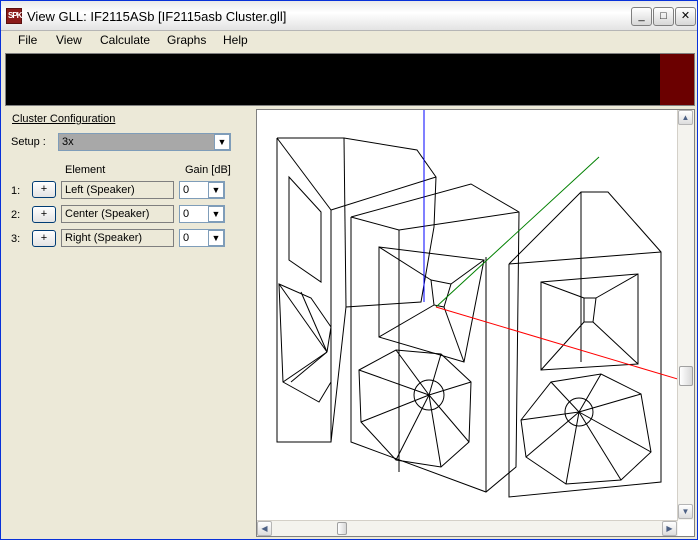 The width and height of the screenshot is (698, 540). I want to click on row-number: 3:, so click(16, 239).